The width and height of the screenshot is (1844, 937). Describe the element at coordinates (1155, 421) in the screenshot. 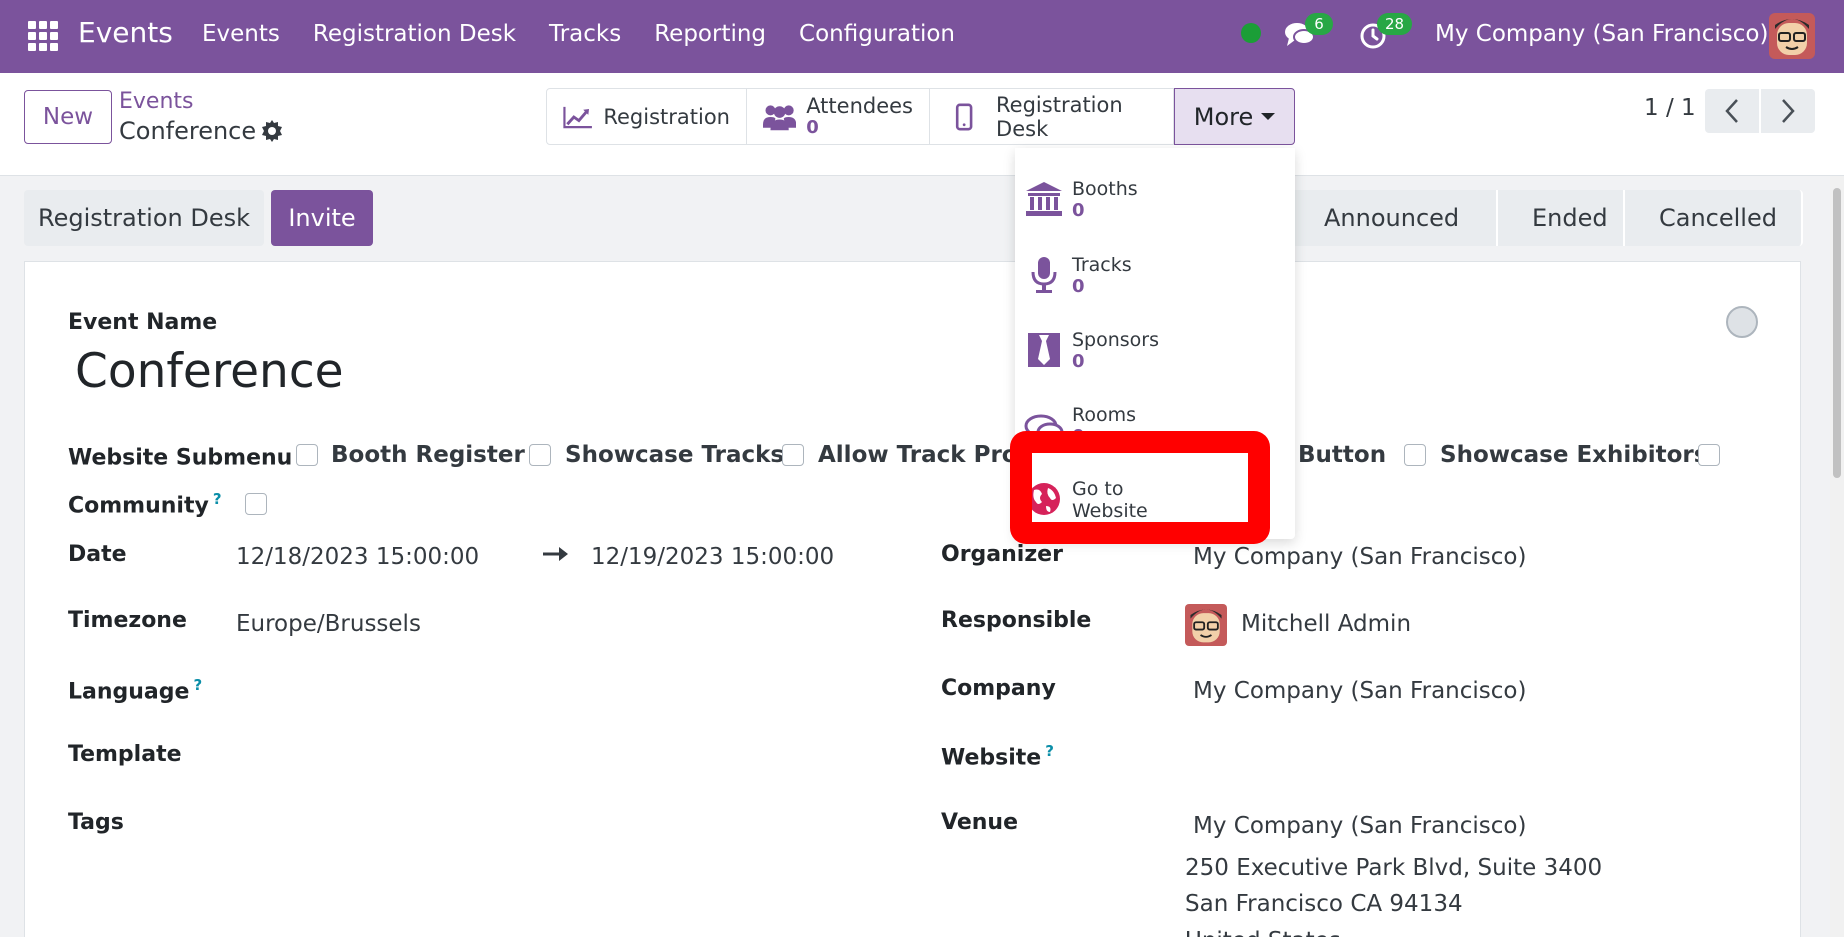

I see `dropdown-item-rooms: Rooms 0` at that location.